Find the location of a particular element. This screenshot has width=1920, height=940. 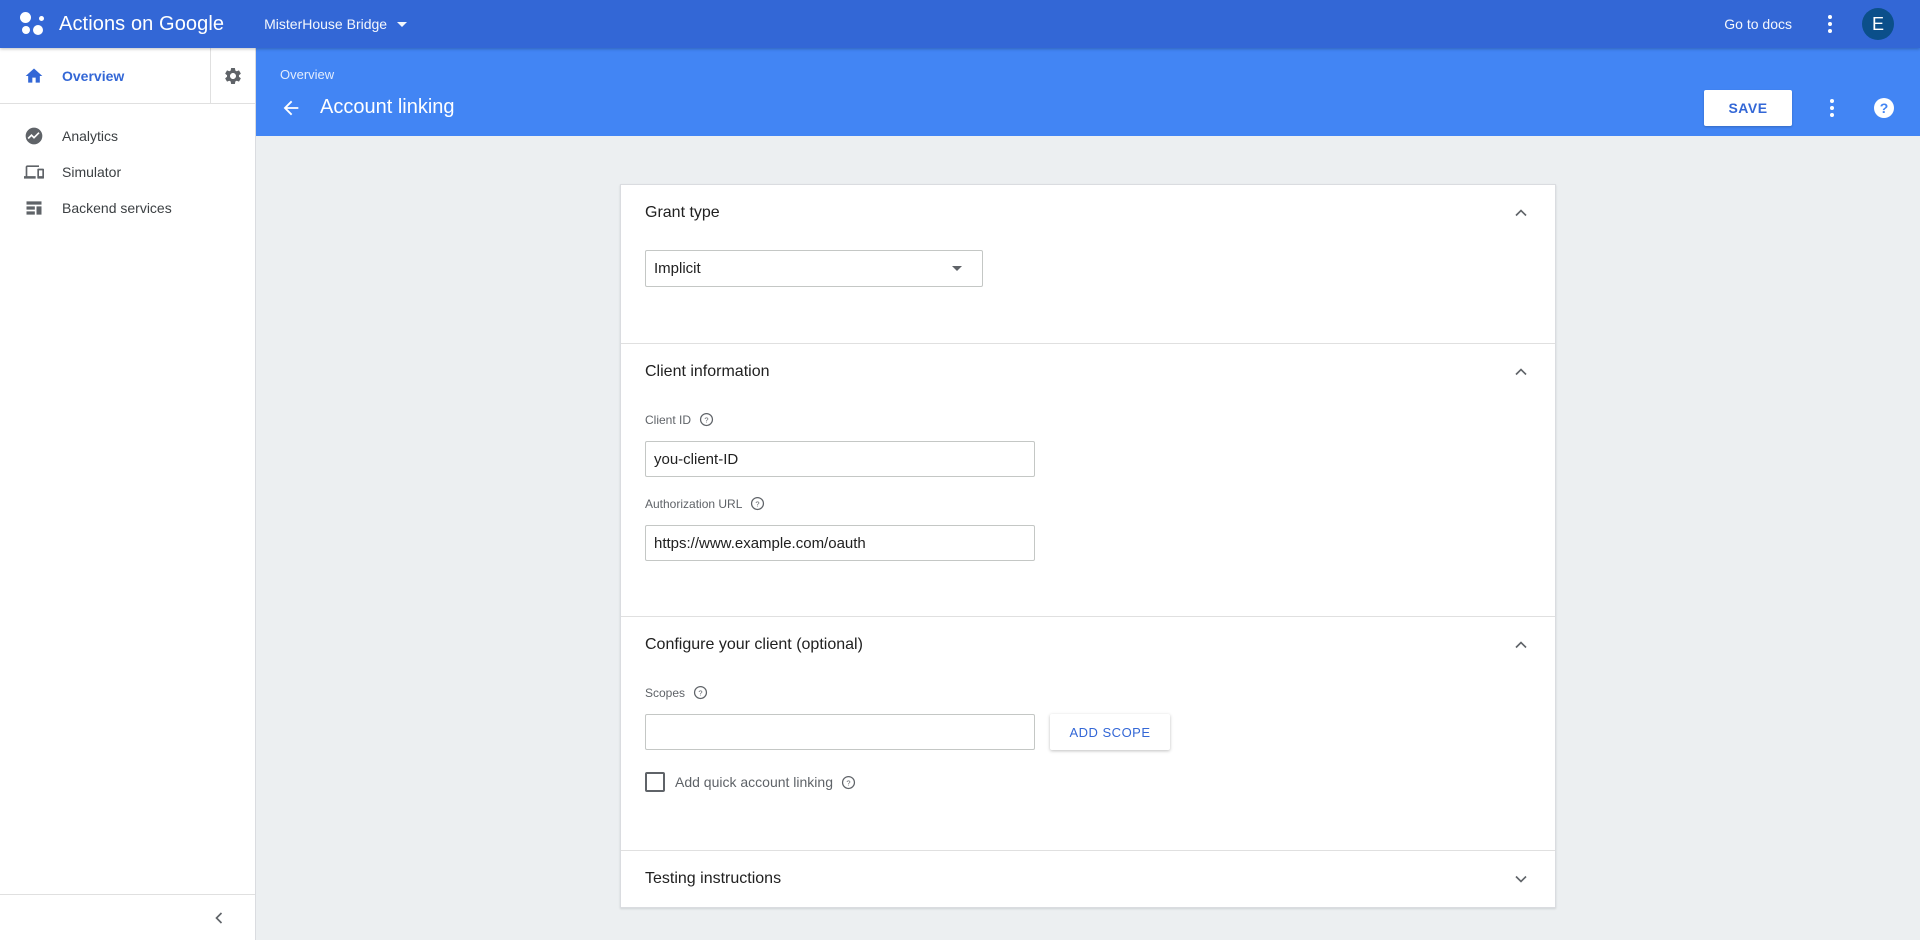

breadcrumb: Overview is located at coordinates (307, 74).